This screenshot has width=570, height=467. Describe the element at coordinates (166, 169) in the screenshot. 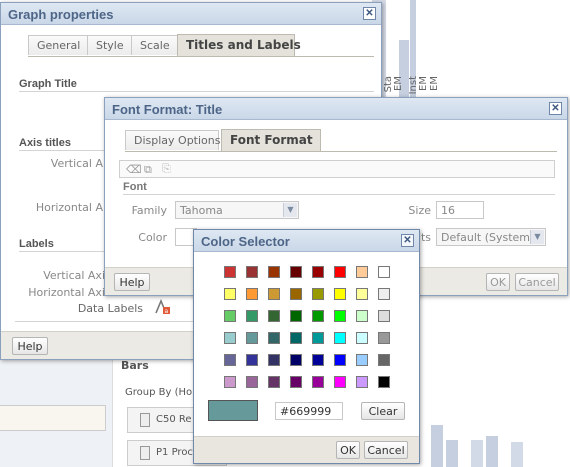

I see `paste-icon: ⎘` at that location.